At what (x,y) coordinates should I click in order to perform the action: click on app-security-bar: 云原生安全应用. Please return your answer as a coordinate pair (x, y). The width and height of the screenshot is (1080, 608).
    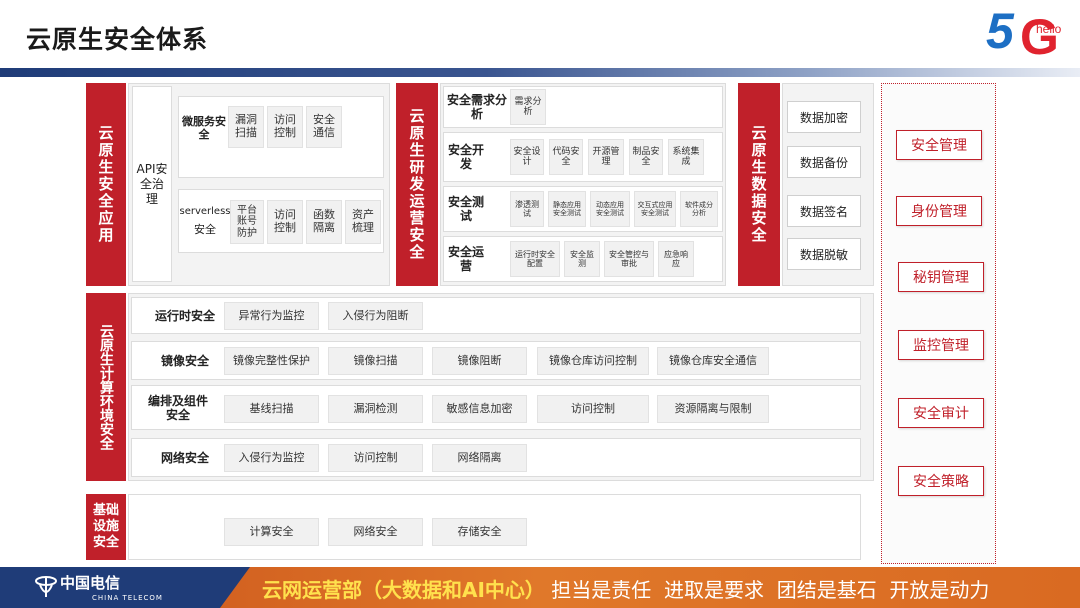
    Looking at the image, I should click on (106, 184).